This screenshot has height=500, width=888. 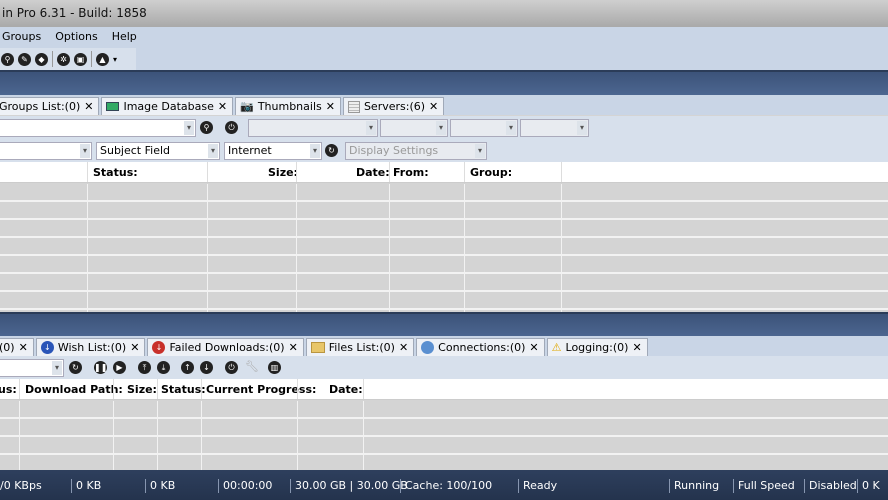 I want to click on queue-combo, so click(x=32, y=368).